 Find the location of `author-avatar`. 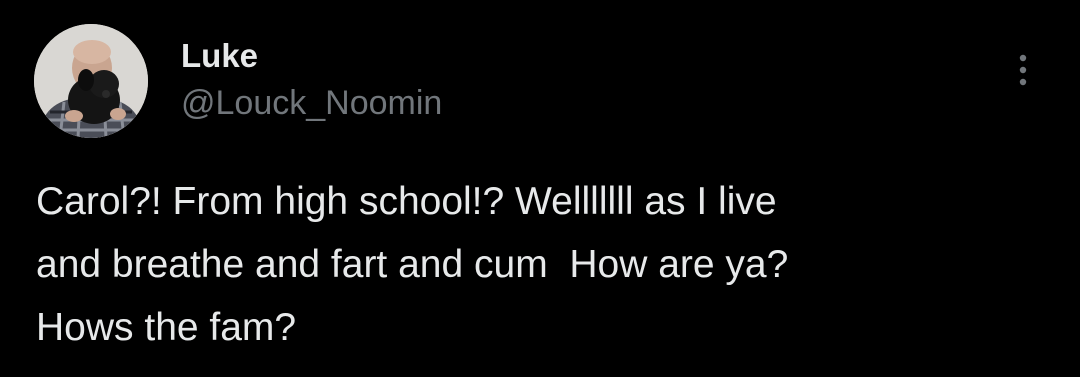

author-avatar is located at coordinates (91, 81).